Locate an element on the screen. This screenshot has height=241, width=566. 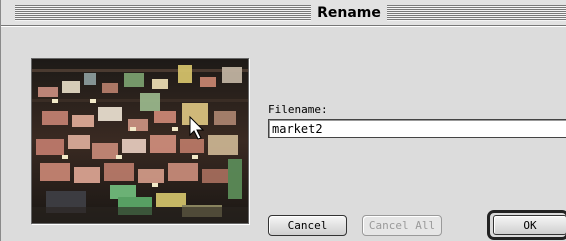
title-bar: Rename is located at coordinates (283, 13).